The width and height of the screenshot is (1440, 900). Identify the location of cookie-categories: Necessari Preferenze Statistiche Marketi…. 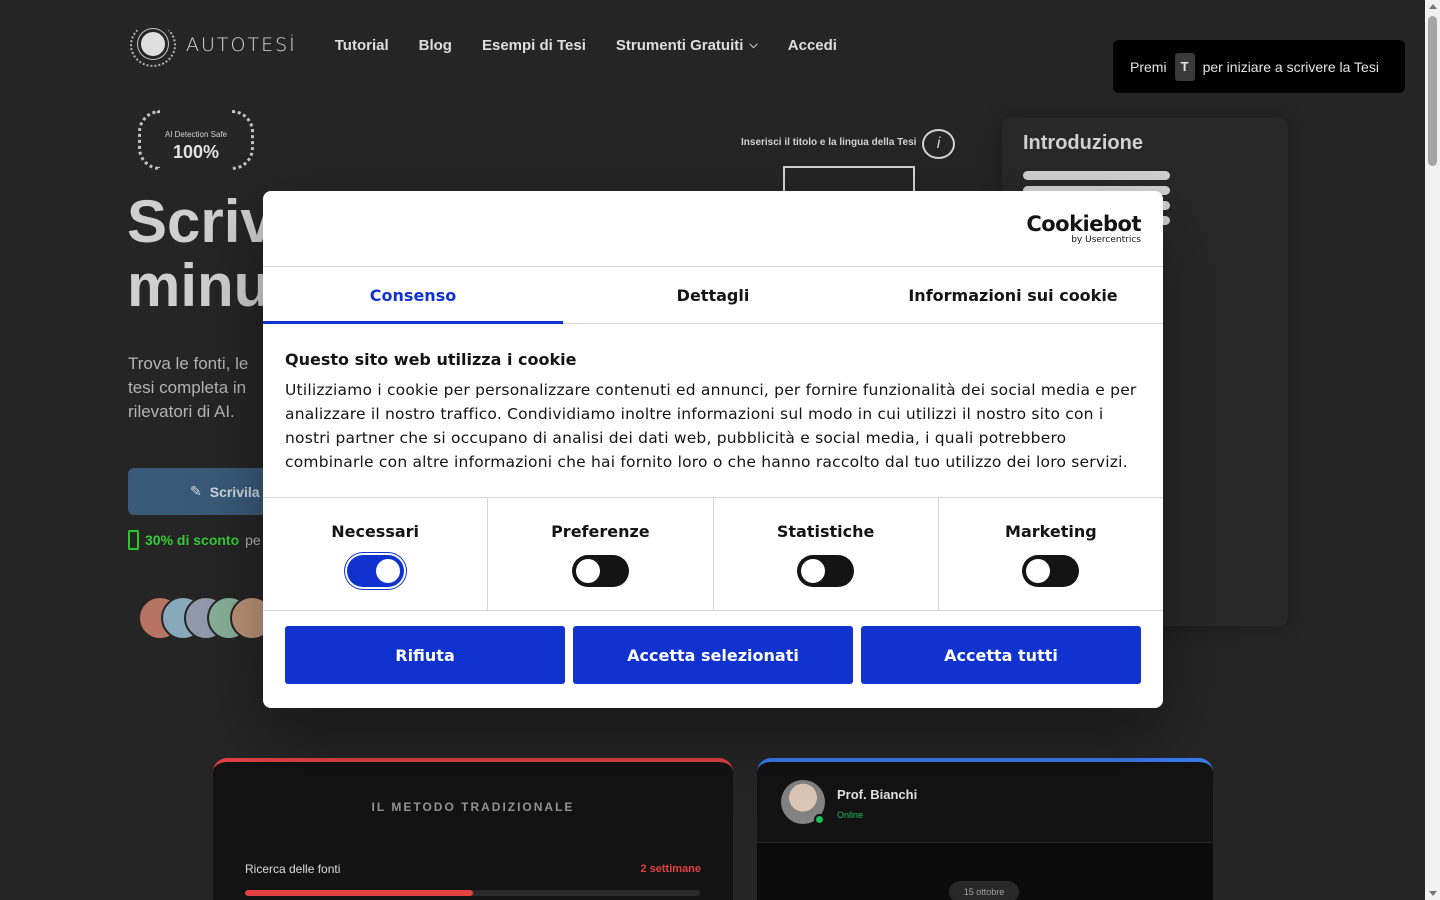
(713, 554).